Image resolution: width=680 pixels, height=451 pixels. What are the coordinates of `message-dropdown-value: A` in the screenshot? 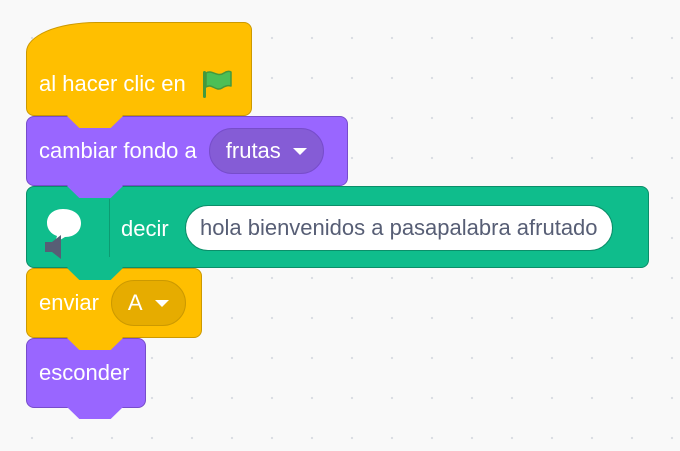 It's located at (135, 302).